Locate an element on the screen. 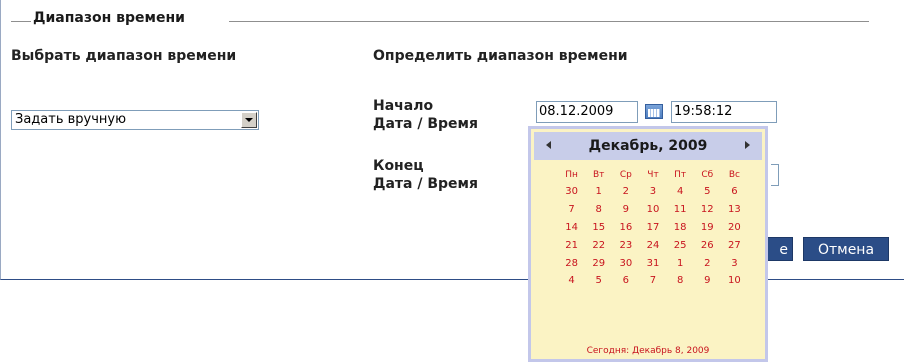 The image size is (904, 362). calendar-day: 24 is located at coordinates (652, 245).